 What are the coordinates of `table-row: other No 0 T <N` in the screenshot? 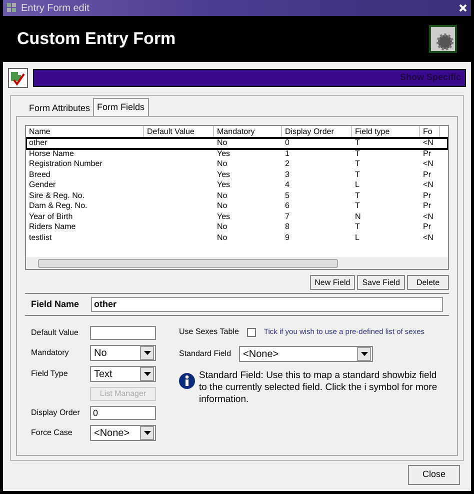 It's located at (237, 143).